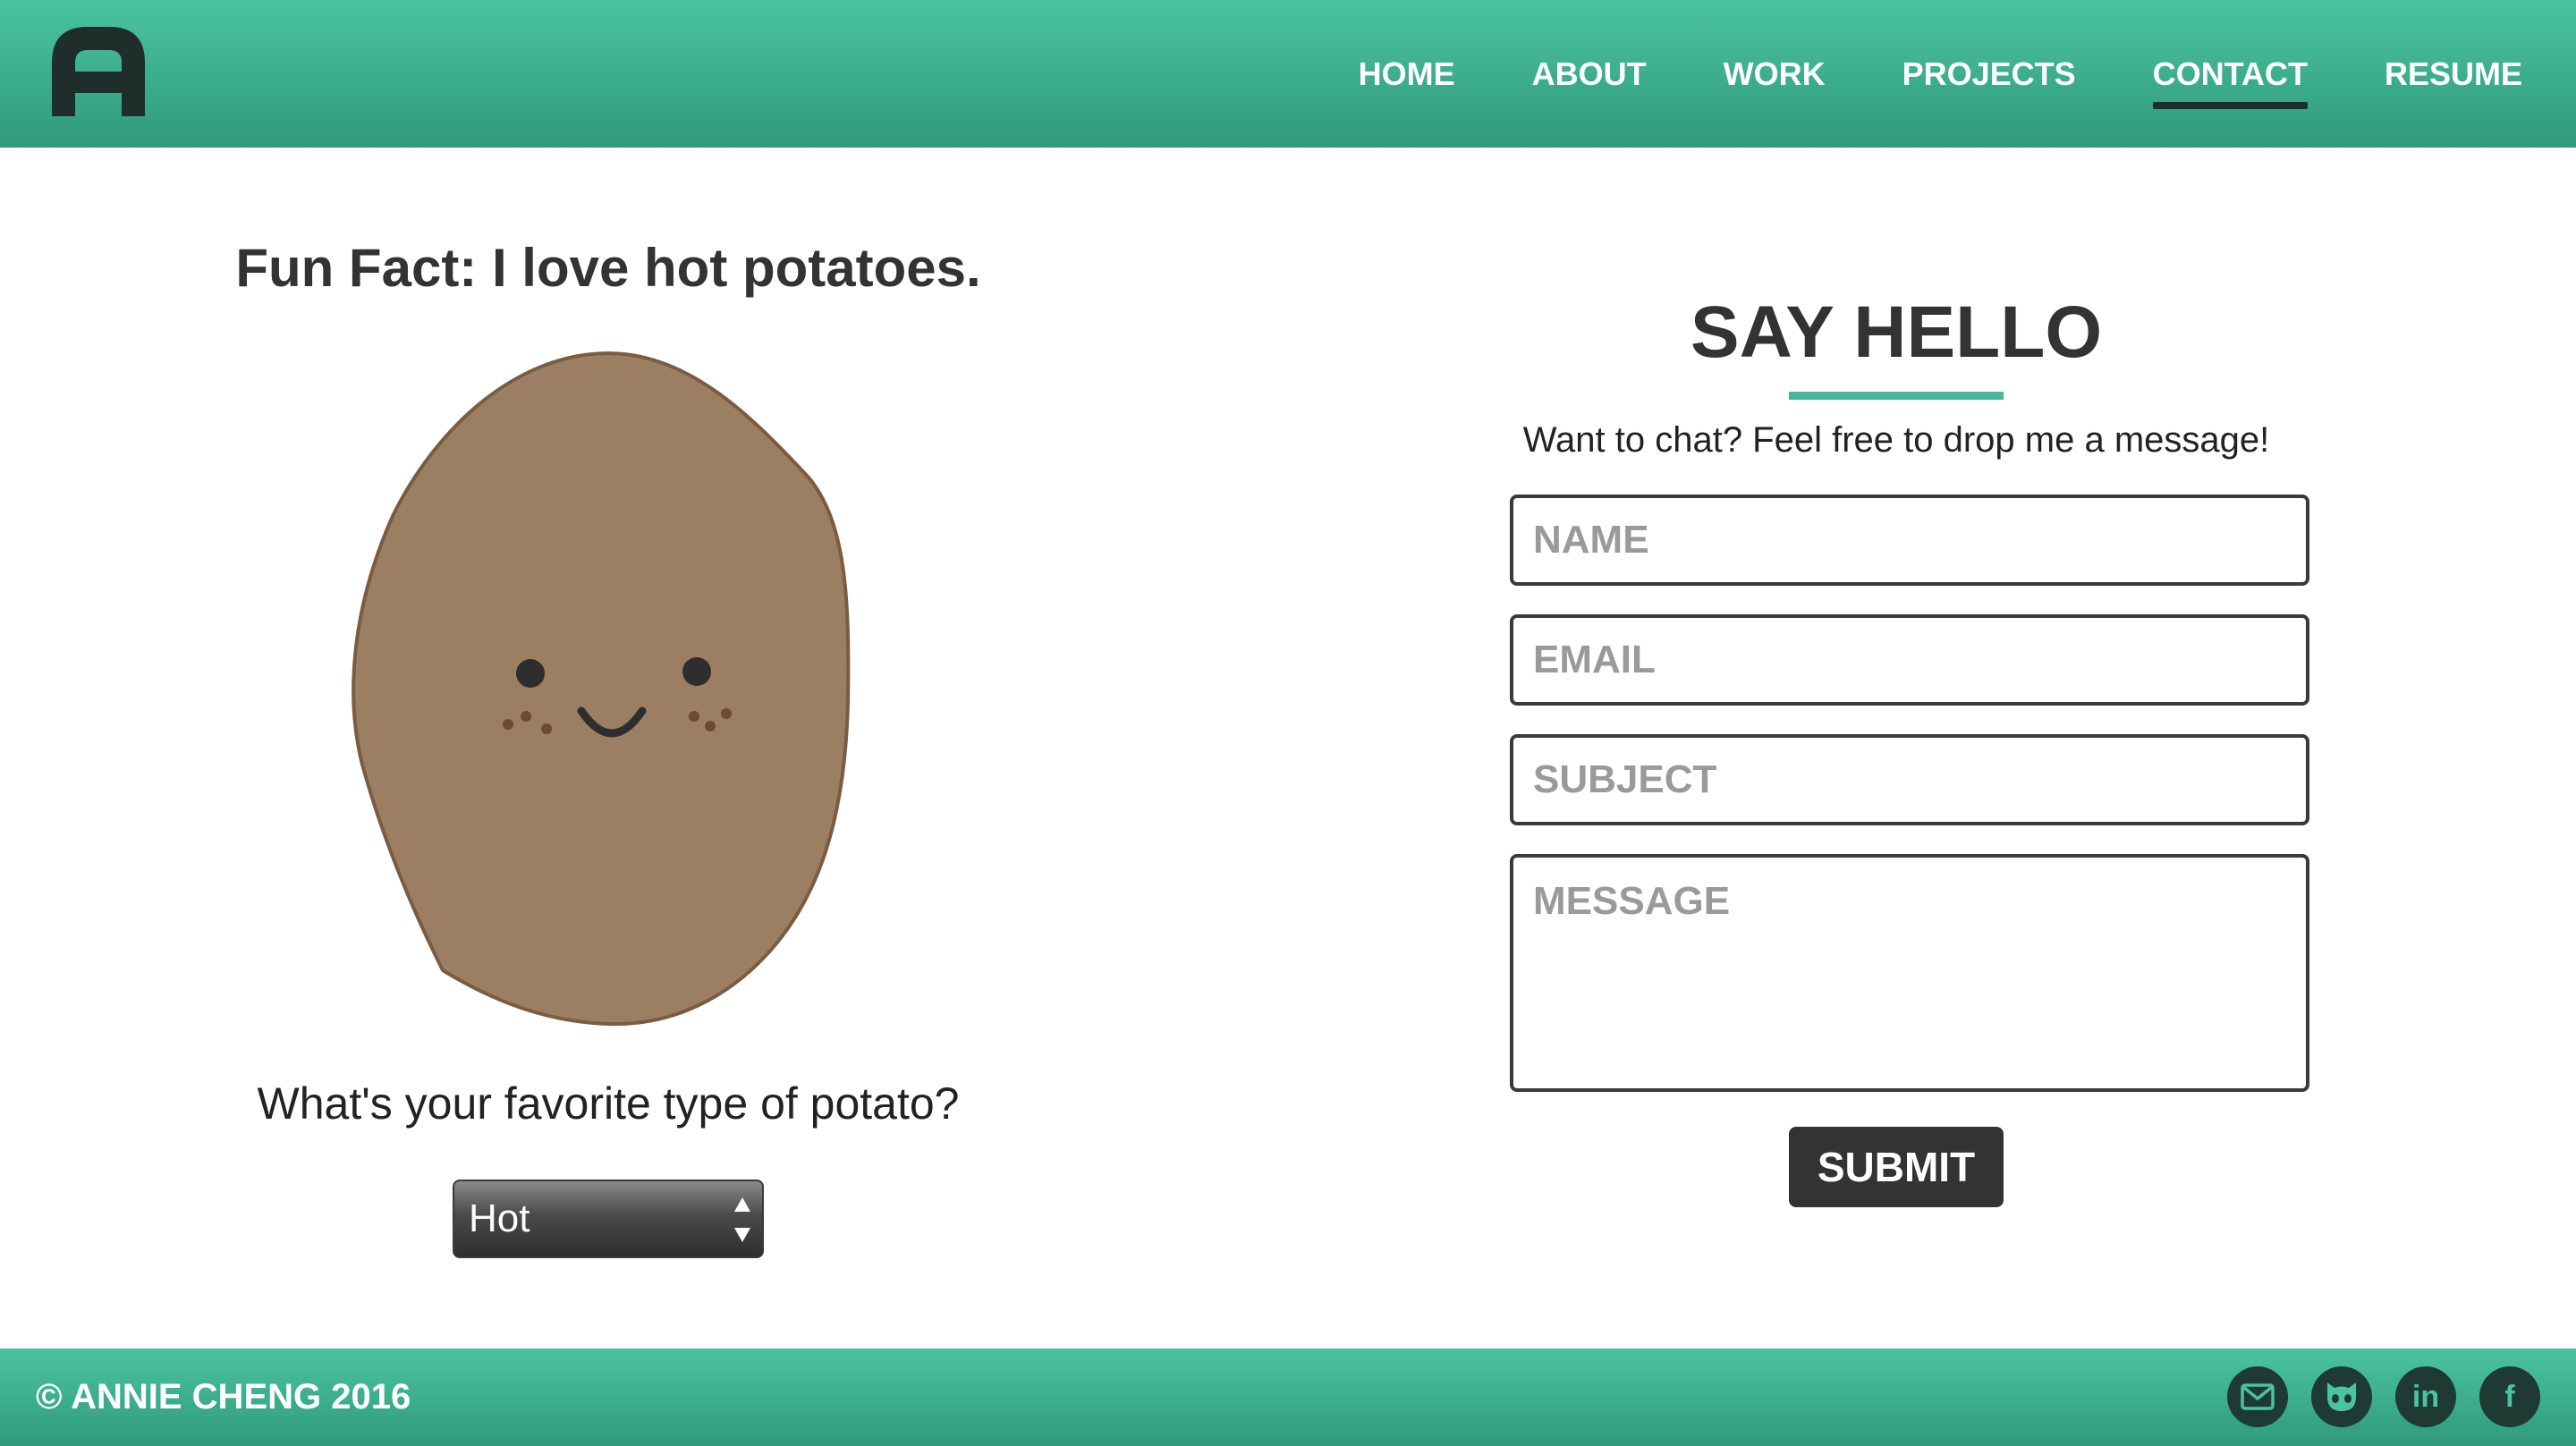 The image size is (2576, 1446). I want to click on nav-about: ABOUT, so click(1589, 74).